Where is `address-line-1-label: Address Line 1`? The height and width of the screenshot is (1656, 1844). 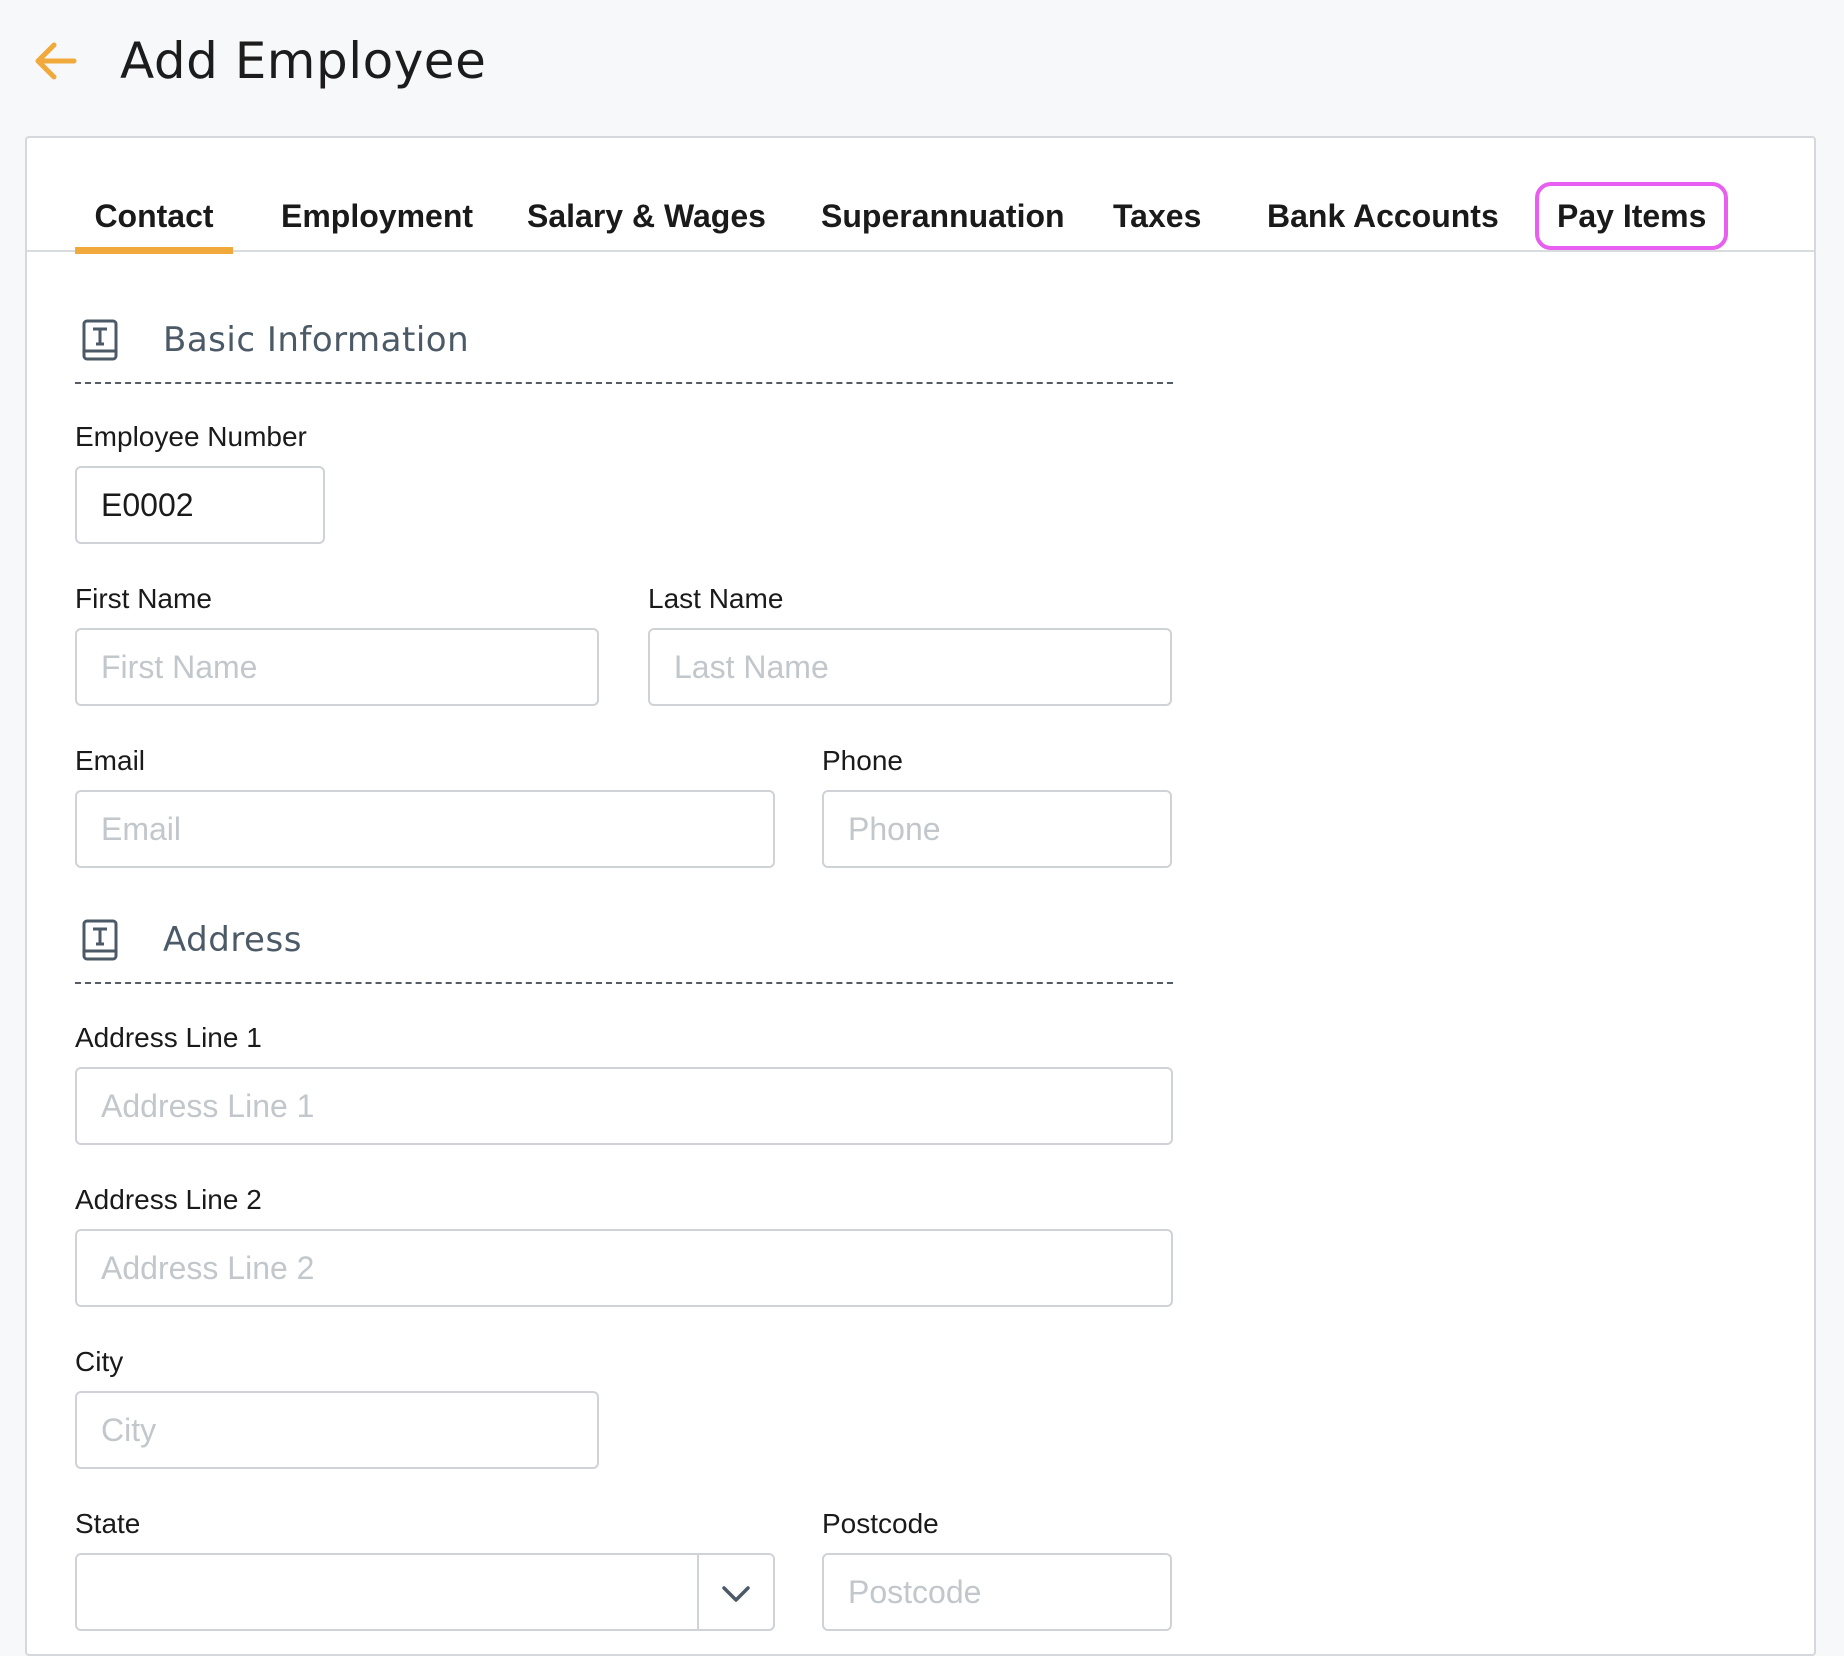
address-line-1-label: Address Line 1 is located at coordinates (168, 1037).